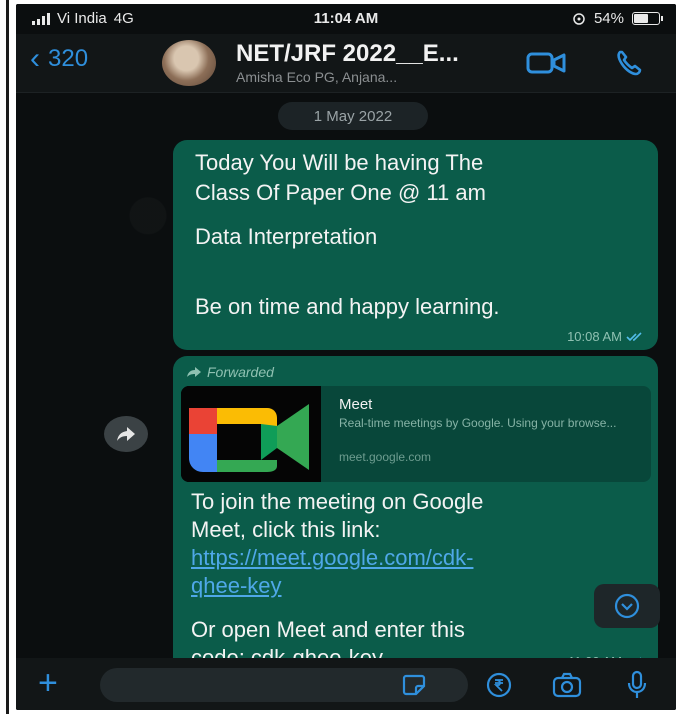 The image size is (679, 714). What do you see at coordinates (499, 685) in the screenshot?
I see `rupee-icon` at bounding box center [499, 685].